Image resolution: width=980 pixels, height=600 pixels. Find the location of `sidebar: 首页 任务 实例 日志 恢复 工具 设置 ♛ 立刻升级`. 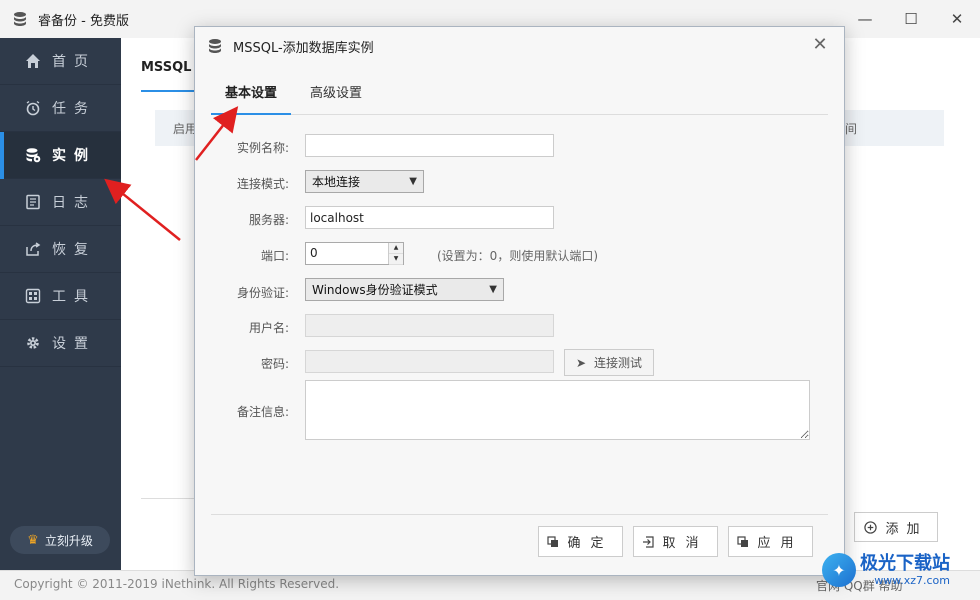

sidebar: 首页 任务 实例 日志 恢复 工具 设置 ♛ 立刻升级 is located at coordinates (60, 304).